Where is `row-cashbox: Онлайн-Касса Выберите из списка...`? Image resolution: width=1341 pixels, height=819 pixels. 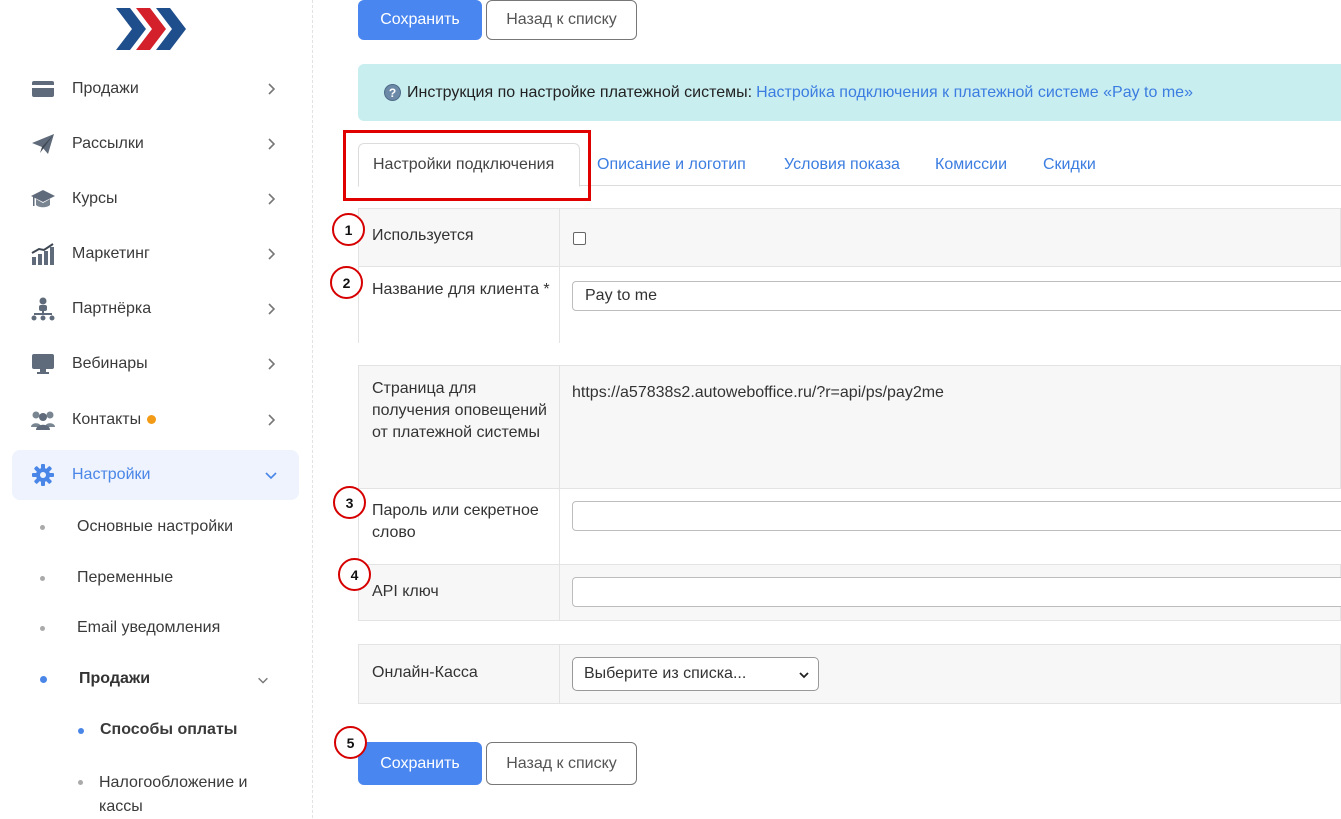
row-cashbox: Онлайн-Касса Выберите из списка... is located at coordinates (850, 674).